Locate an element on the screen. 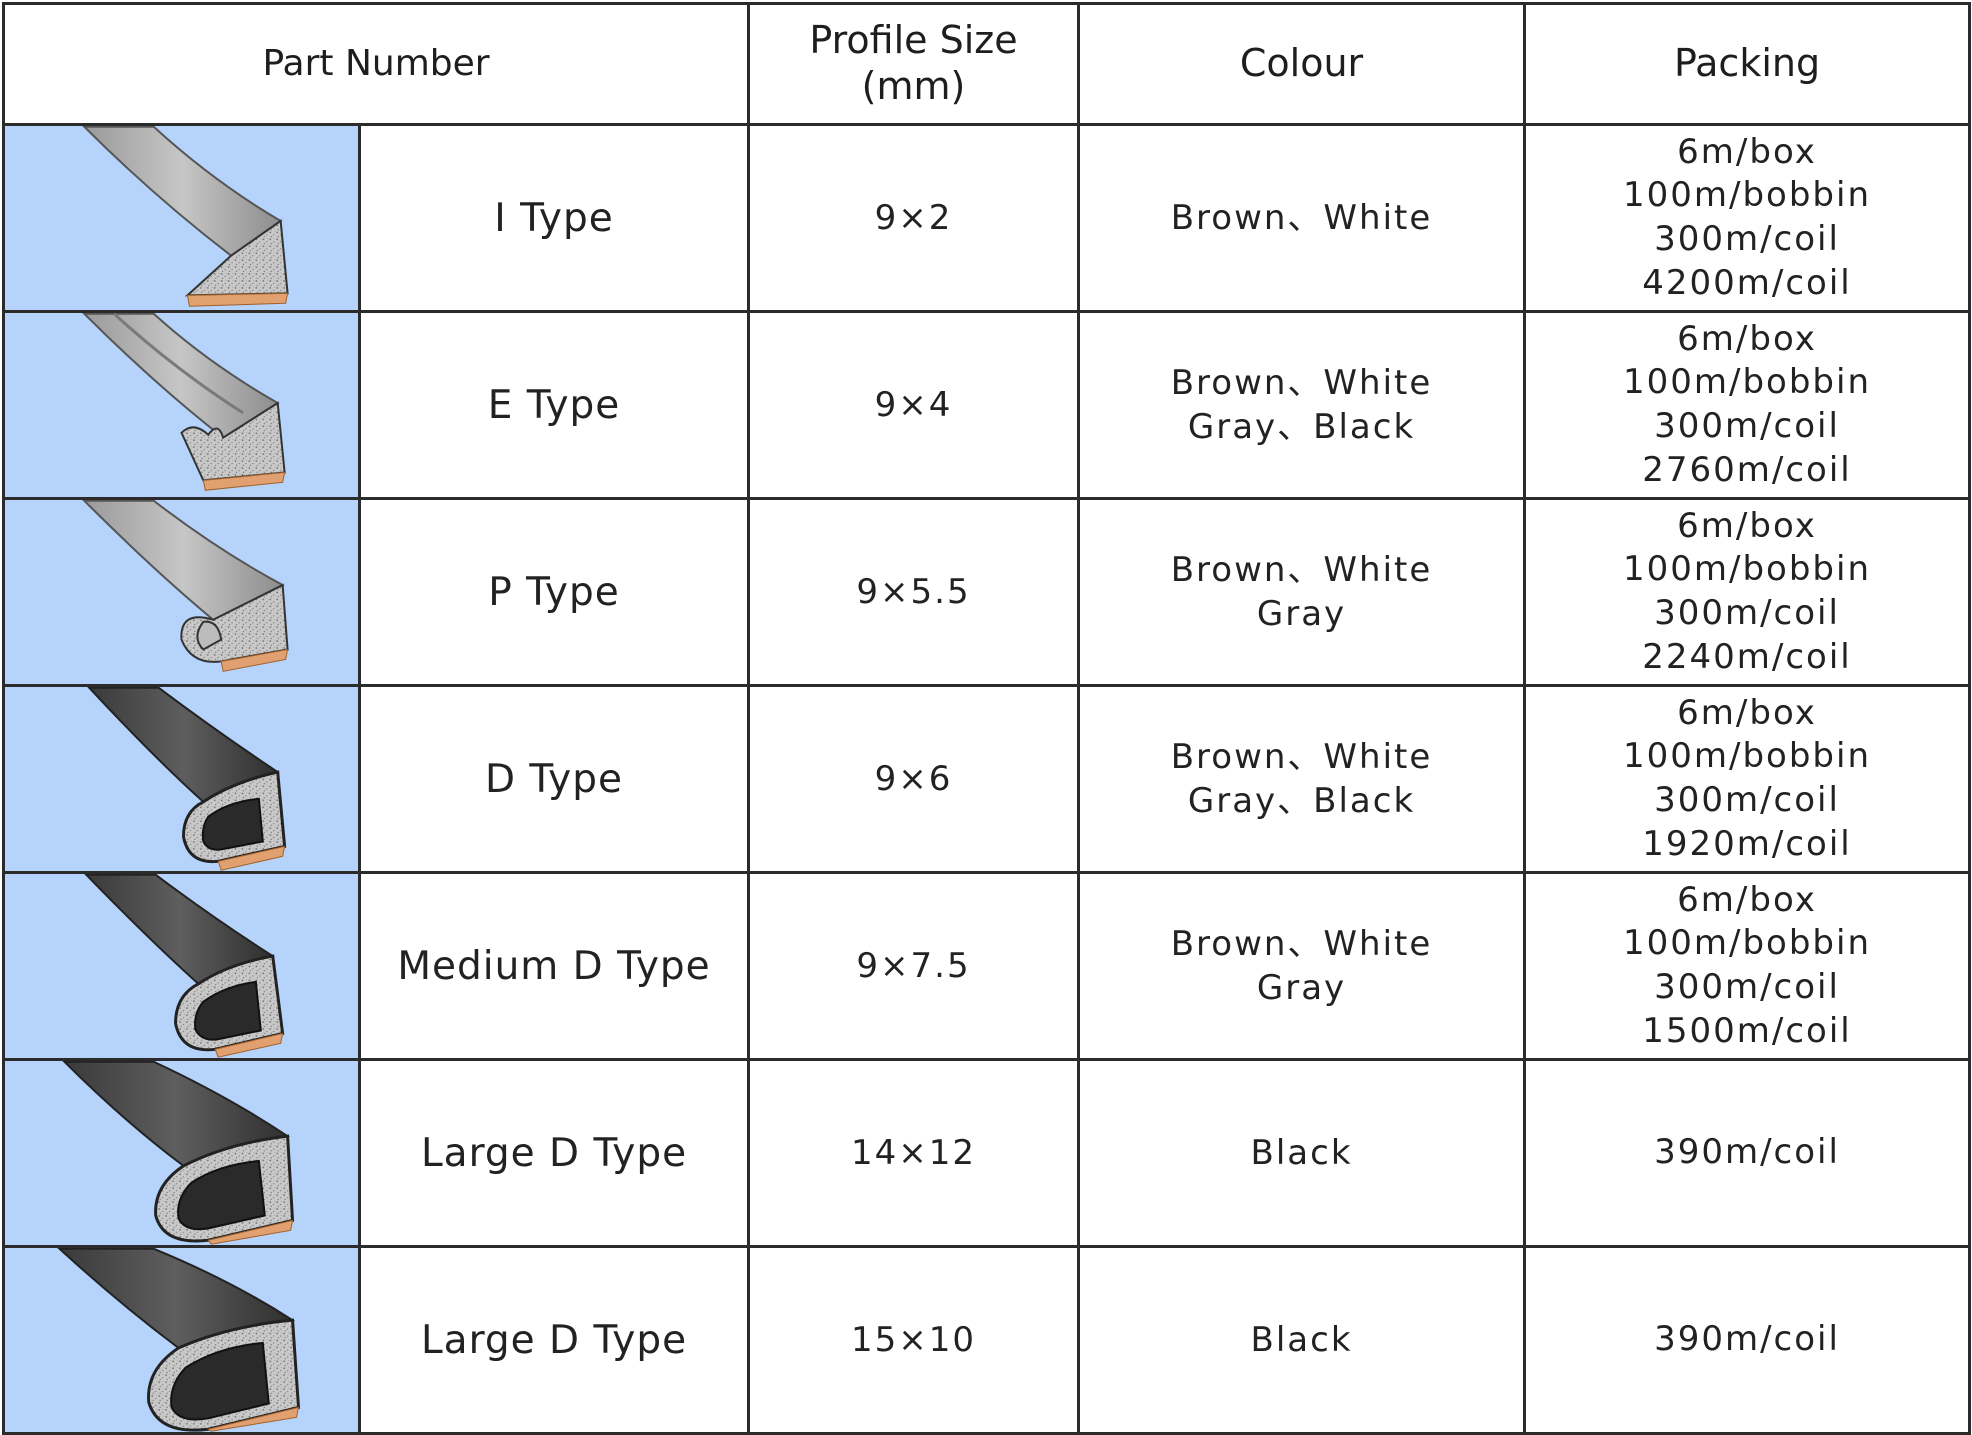 The image size is (1972, 1435). packing-list: 6m/box 100m/bobbin 300m/coil 4200m/coil is located at coordinates (1747, 218).